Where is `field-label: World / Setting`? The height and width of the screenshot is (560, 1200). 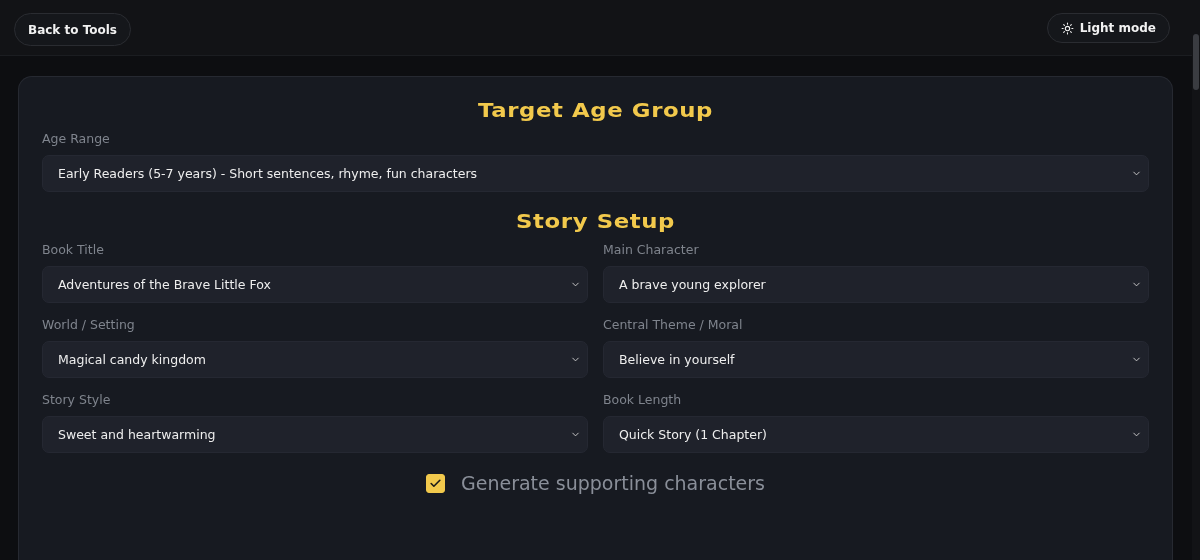
field-label: World / Setting is located at coordinates (89, 324).